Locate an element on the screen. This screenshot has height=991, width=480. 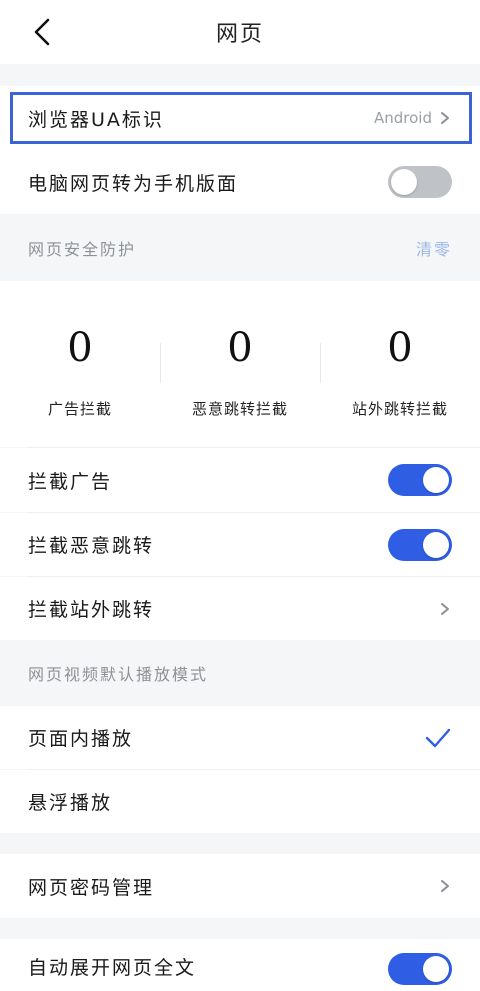
pc-to-mobile-row: 电脑网页转为手机版面 is located at coordinates (240, 182).